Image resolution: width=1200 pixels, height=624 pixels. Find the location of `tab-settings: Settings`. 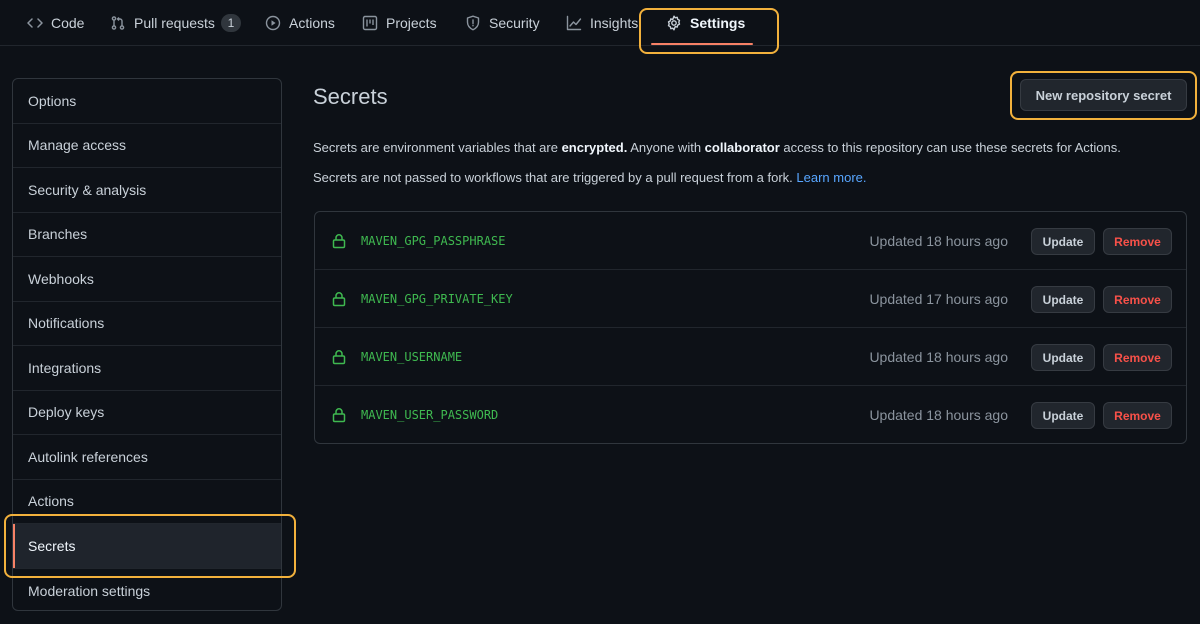

tab-settings: Settings is located at coordinates (705, 22).